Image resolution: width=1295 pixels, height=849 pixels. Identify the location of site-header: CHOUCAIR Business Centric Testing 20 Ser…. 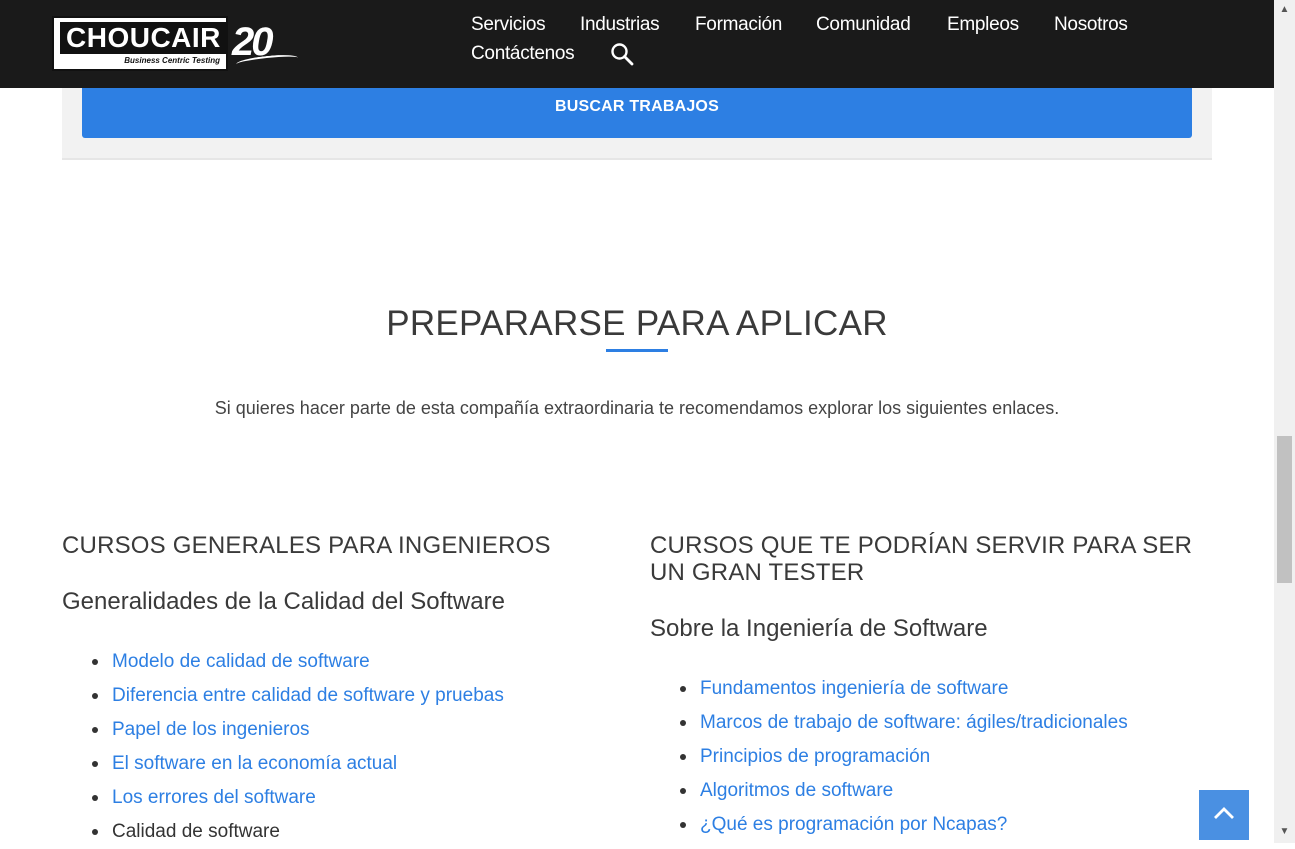
(637, 44).